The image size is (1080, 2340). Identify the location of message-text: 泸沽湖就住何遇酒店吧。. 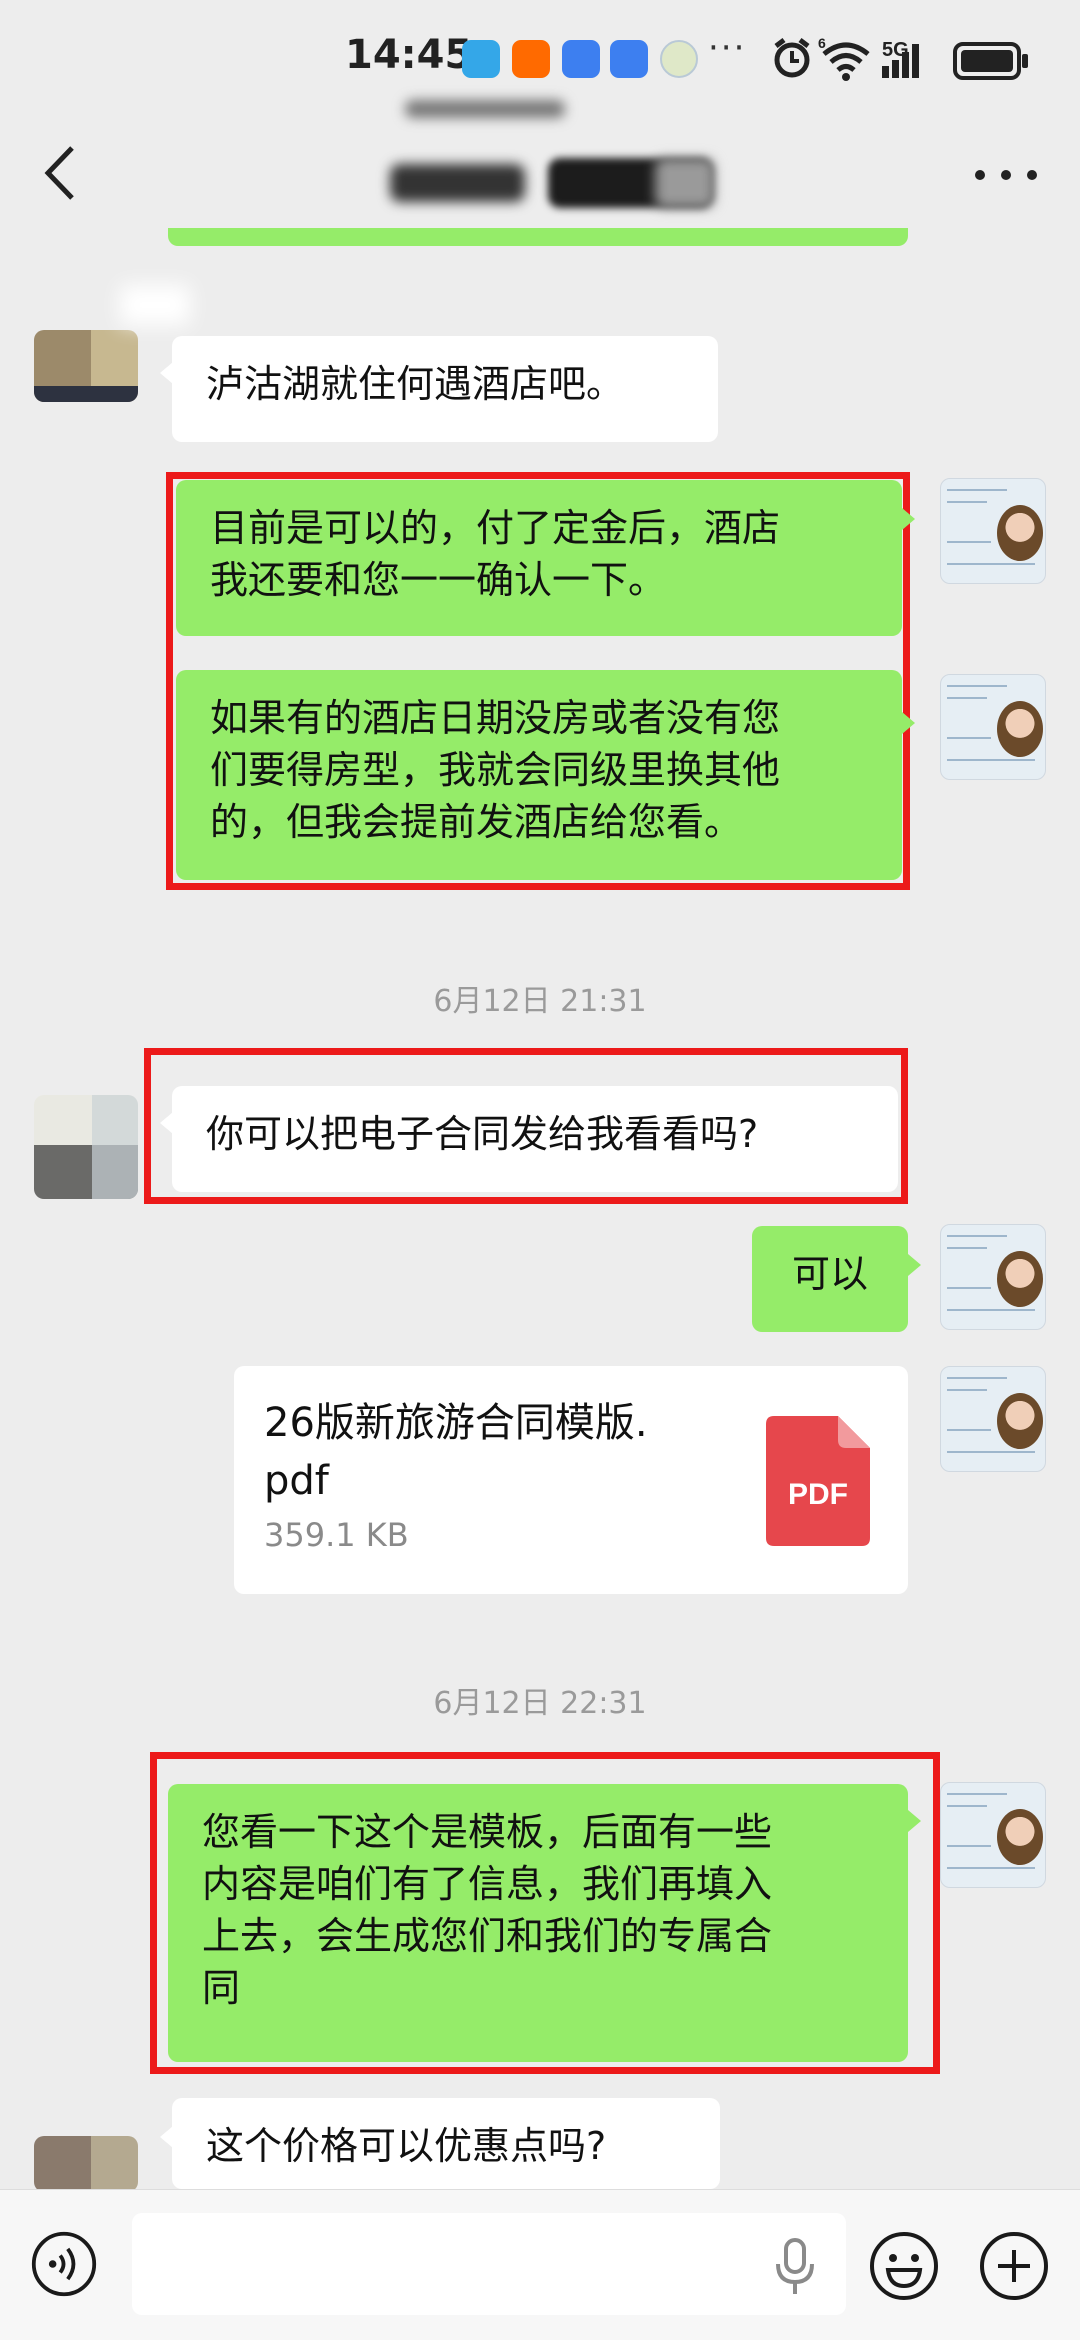
(415, 384).